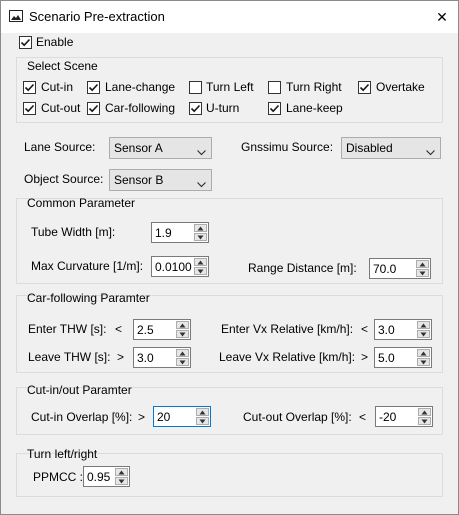 This screenshot has width=459, height=515. I want to click on lane-source-select: Sensor A, so click(160, 148).